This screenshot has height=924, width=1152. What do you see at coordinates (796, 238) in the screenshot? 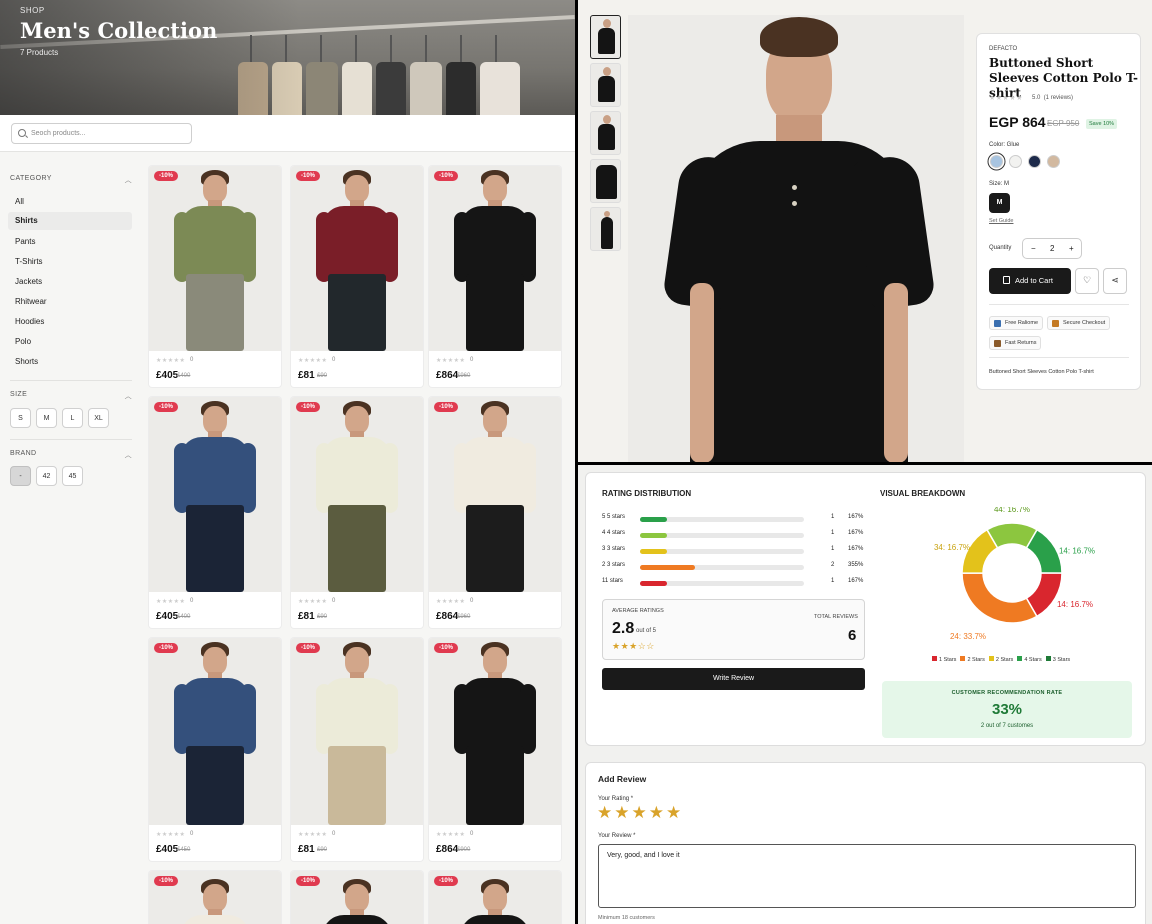
I see `main-product-image` at bounding box center [796, 238].